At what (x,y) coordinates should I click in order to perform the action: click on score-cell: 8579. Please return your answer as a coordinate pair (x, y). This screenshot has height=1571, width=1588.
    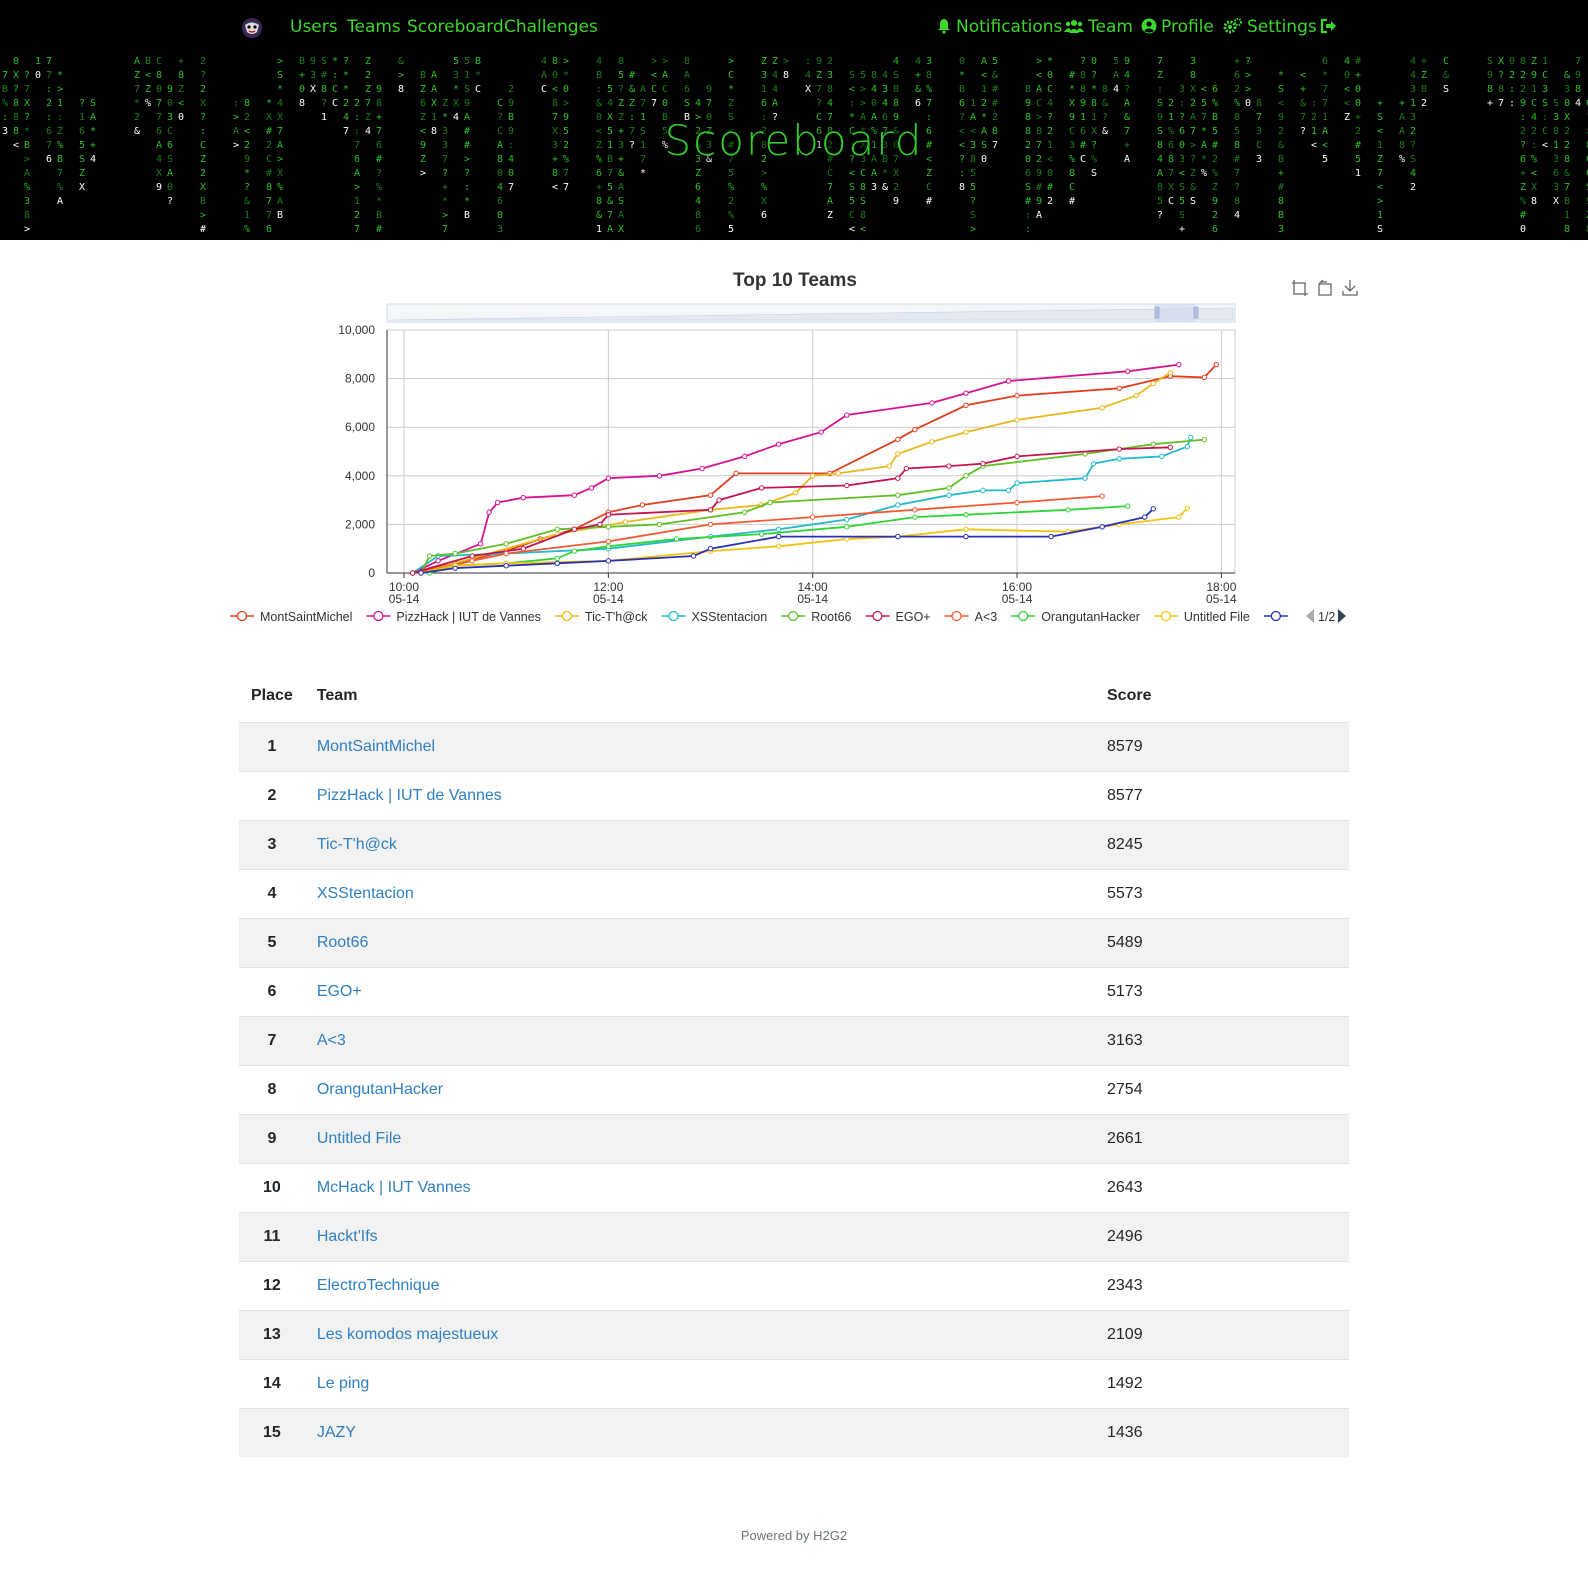
    Looking at the image, I should click on (1222, 747).